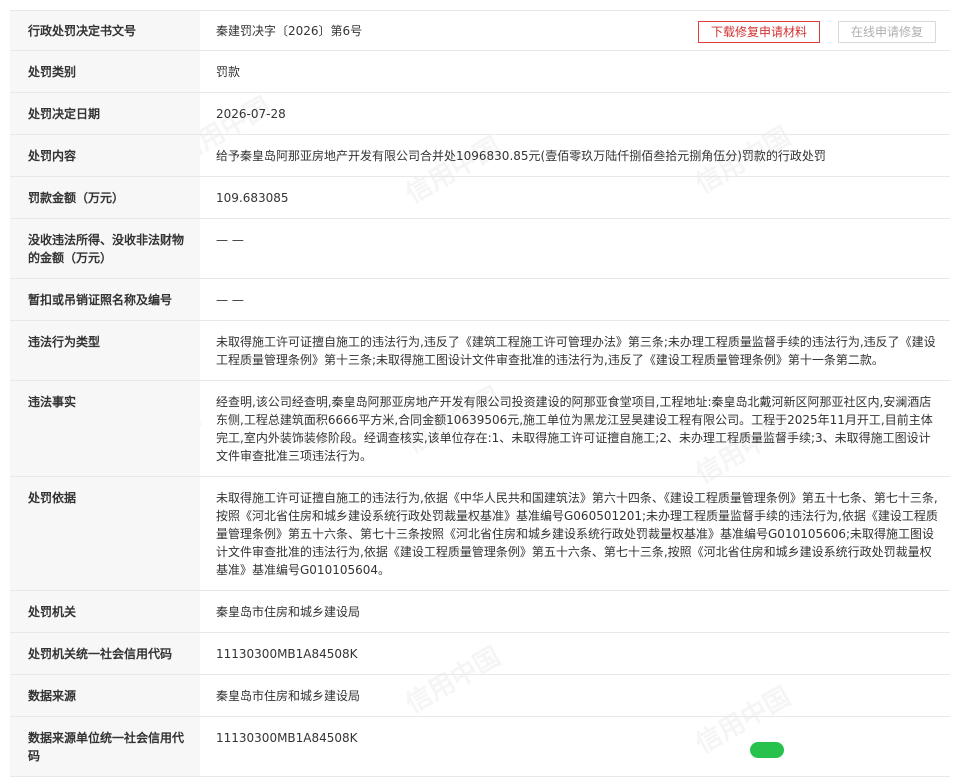 Image resolution: width=970 pixels, height=777 pixels. Describe the element at coordinates (575, 197) in the screenshot. I see `row-value: 109.683085` at that location.